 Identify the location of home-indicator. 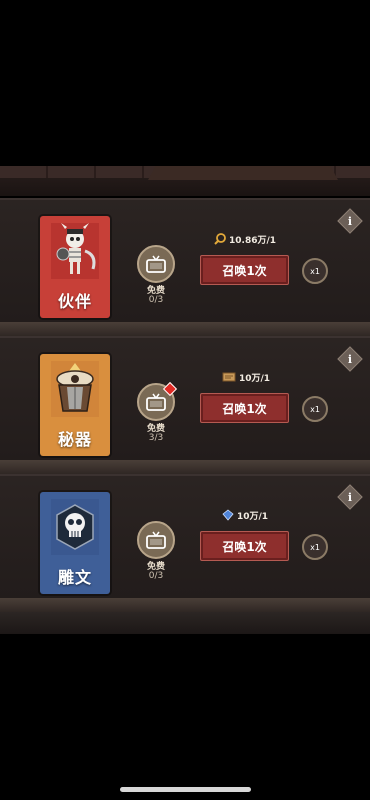
(185, 789).